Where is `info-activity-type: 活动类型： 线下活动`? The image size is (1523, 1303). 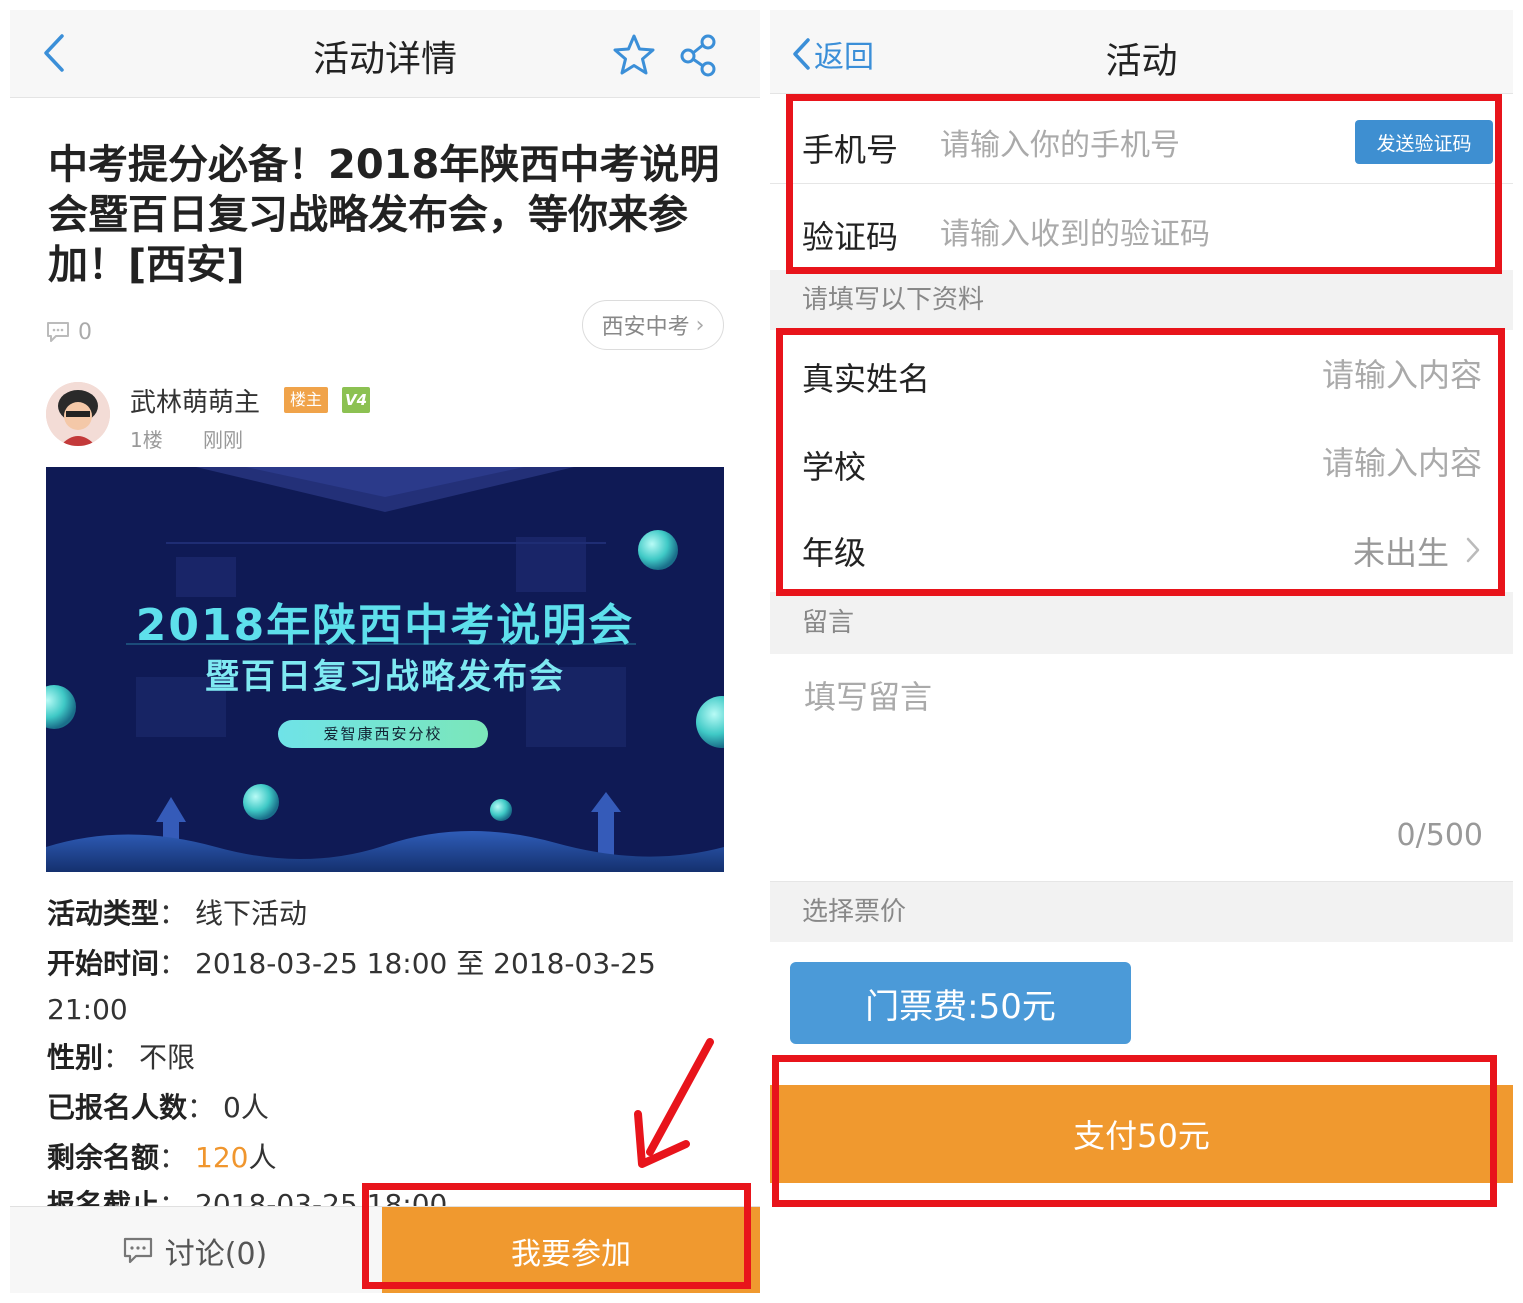 info-activity-type: 活动类型： 线下活动 is located at coordinates (177, 914).